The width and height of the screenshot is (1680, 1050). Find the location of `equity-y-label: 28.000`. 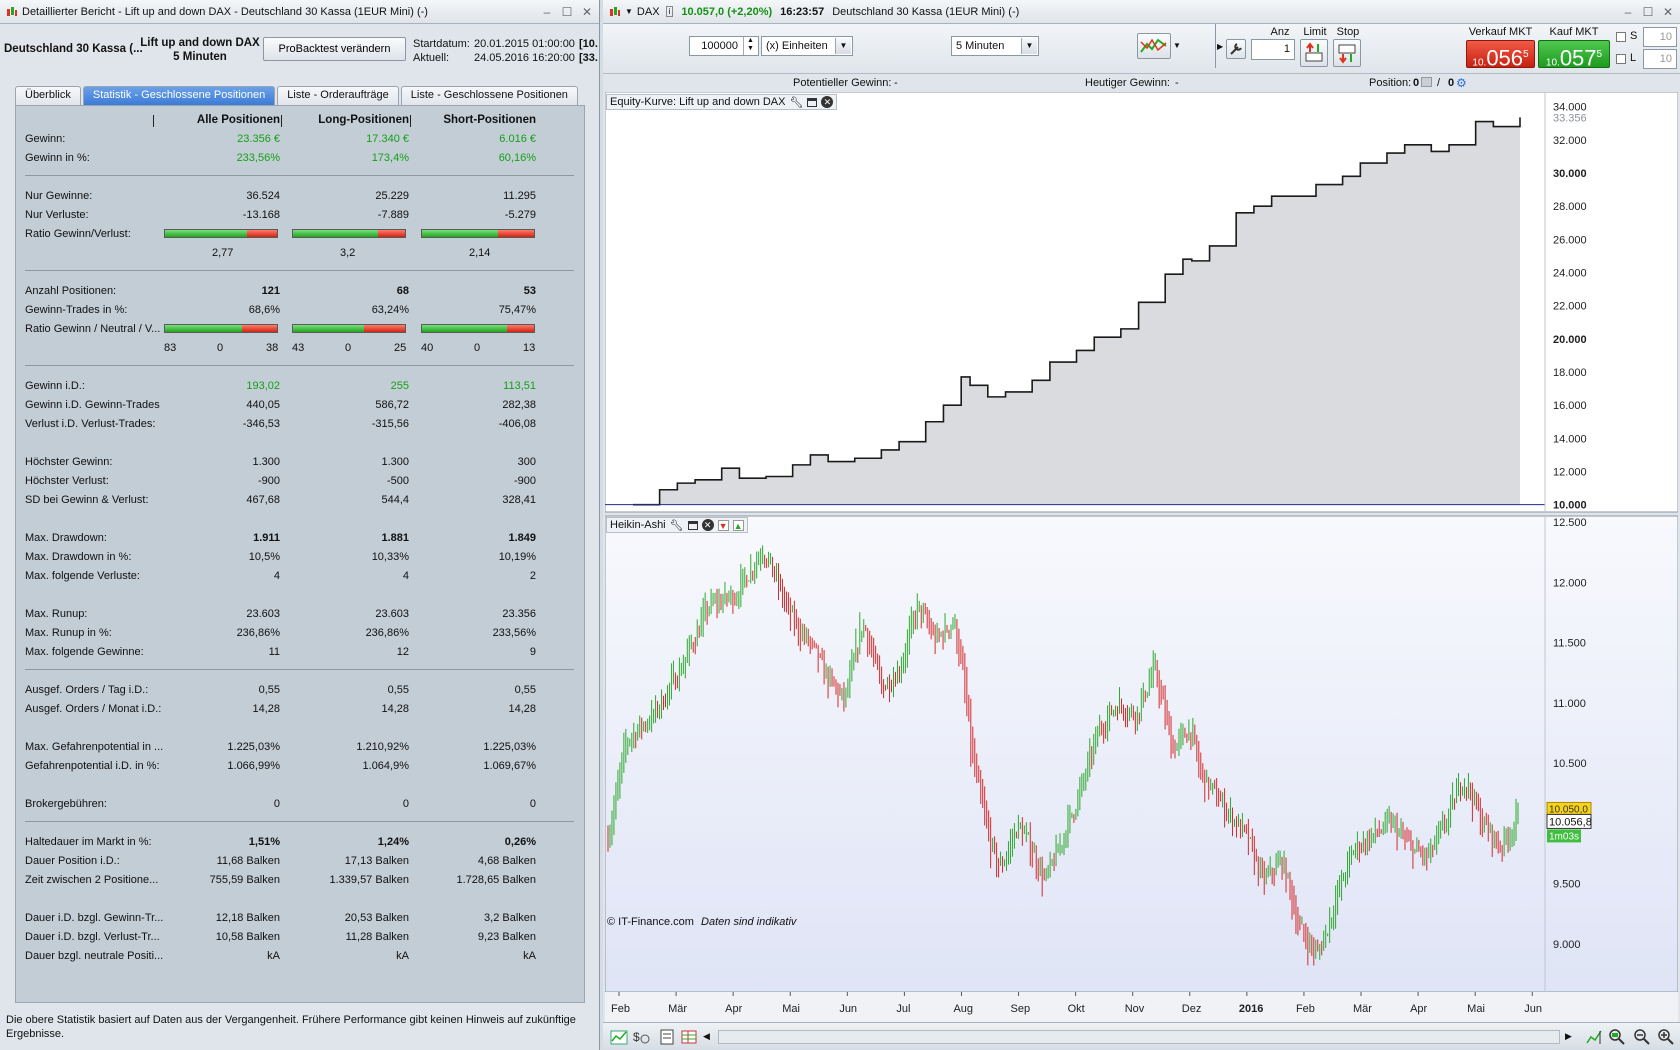

equity-y-label: 28.000 is located at coordinates (1570, 207).